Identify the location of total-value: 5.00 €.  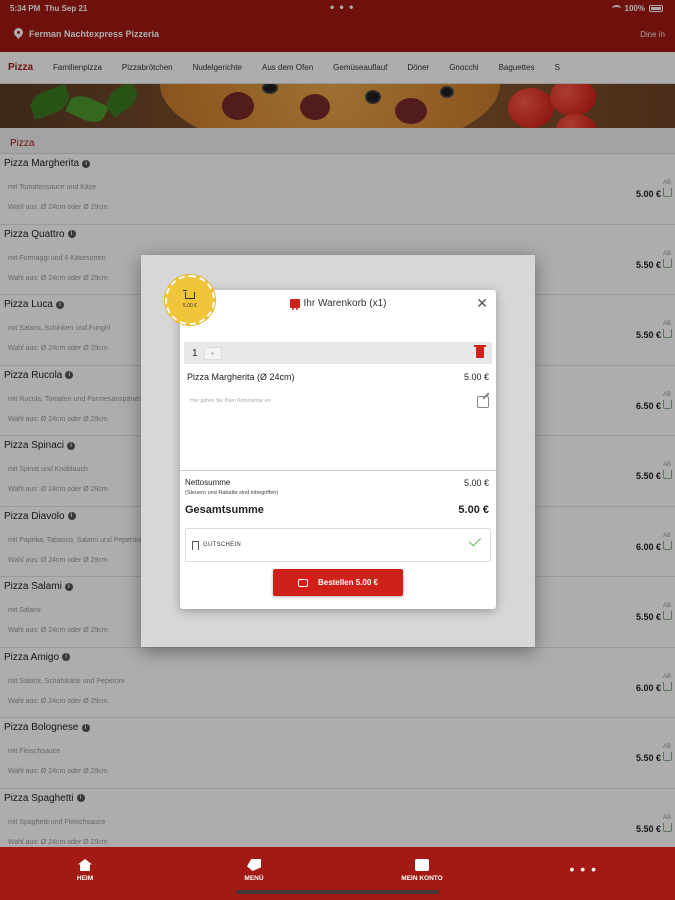
(473, 510).